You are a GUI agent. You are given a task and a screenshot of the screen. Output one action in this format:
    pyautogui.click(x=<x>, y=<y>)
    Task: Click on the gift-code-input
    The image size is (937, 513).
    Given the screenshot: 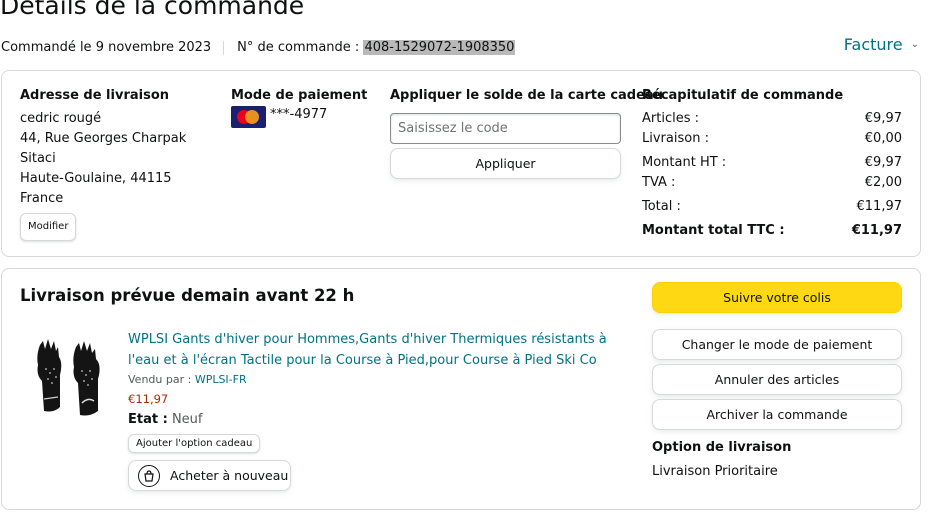 What is the action you would take?
    pyautogui.click(x=505, y=128)
    